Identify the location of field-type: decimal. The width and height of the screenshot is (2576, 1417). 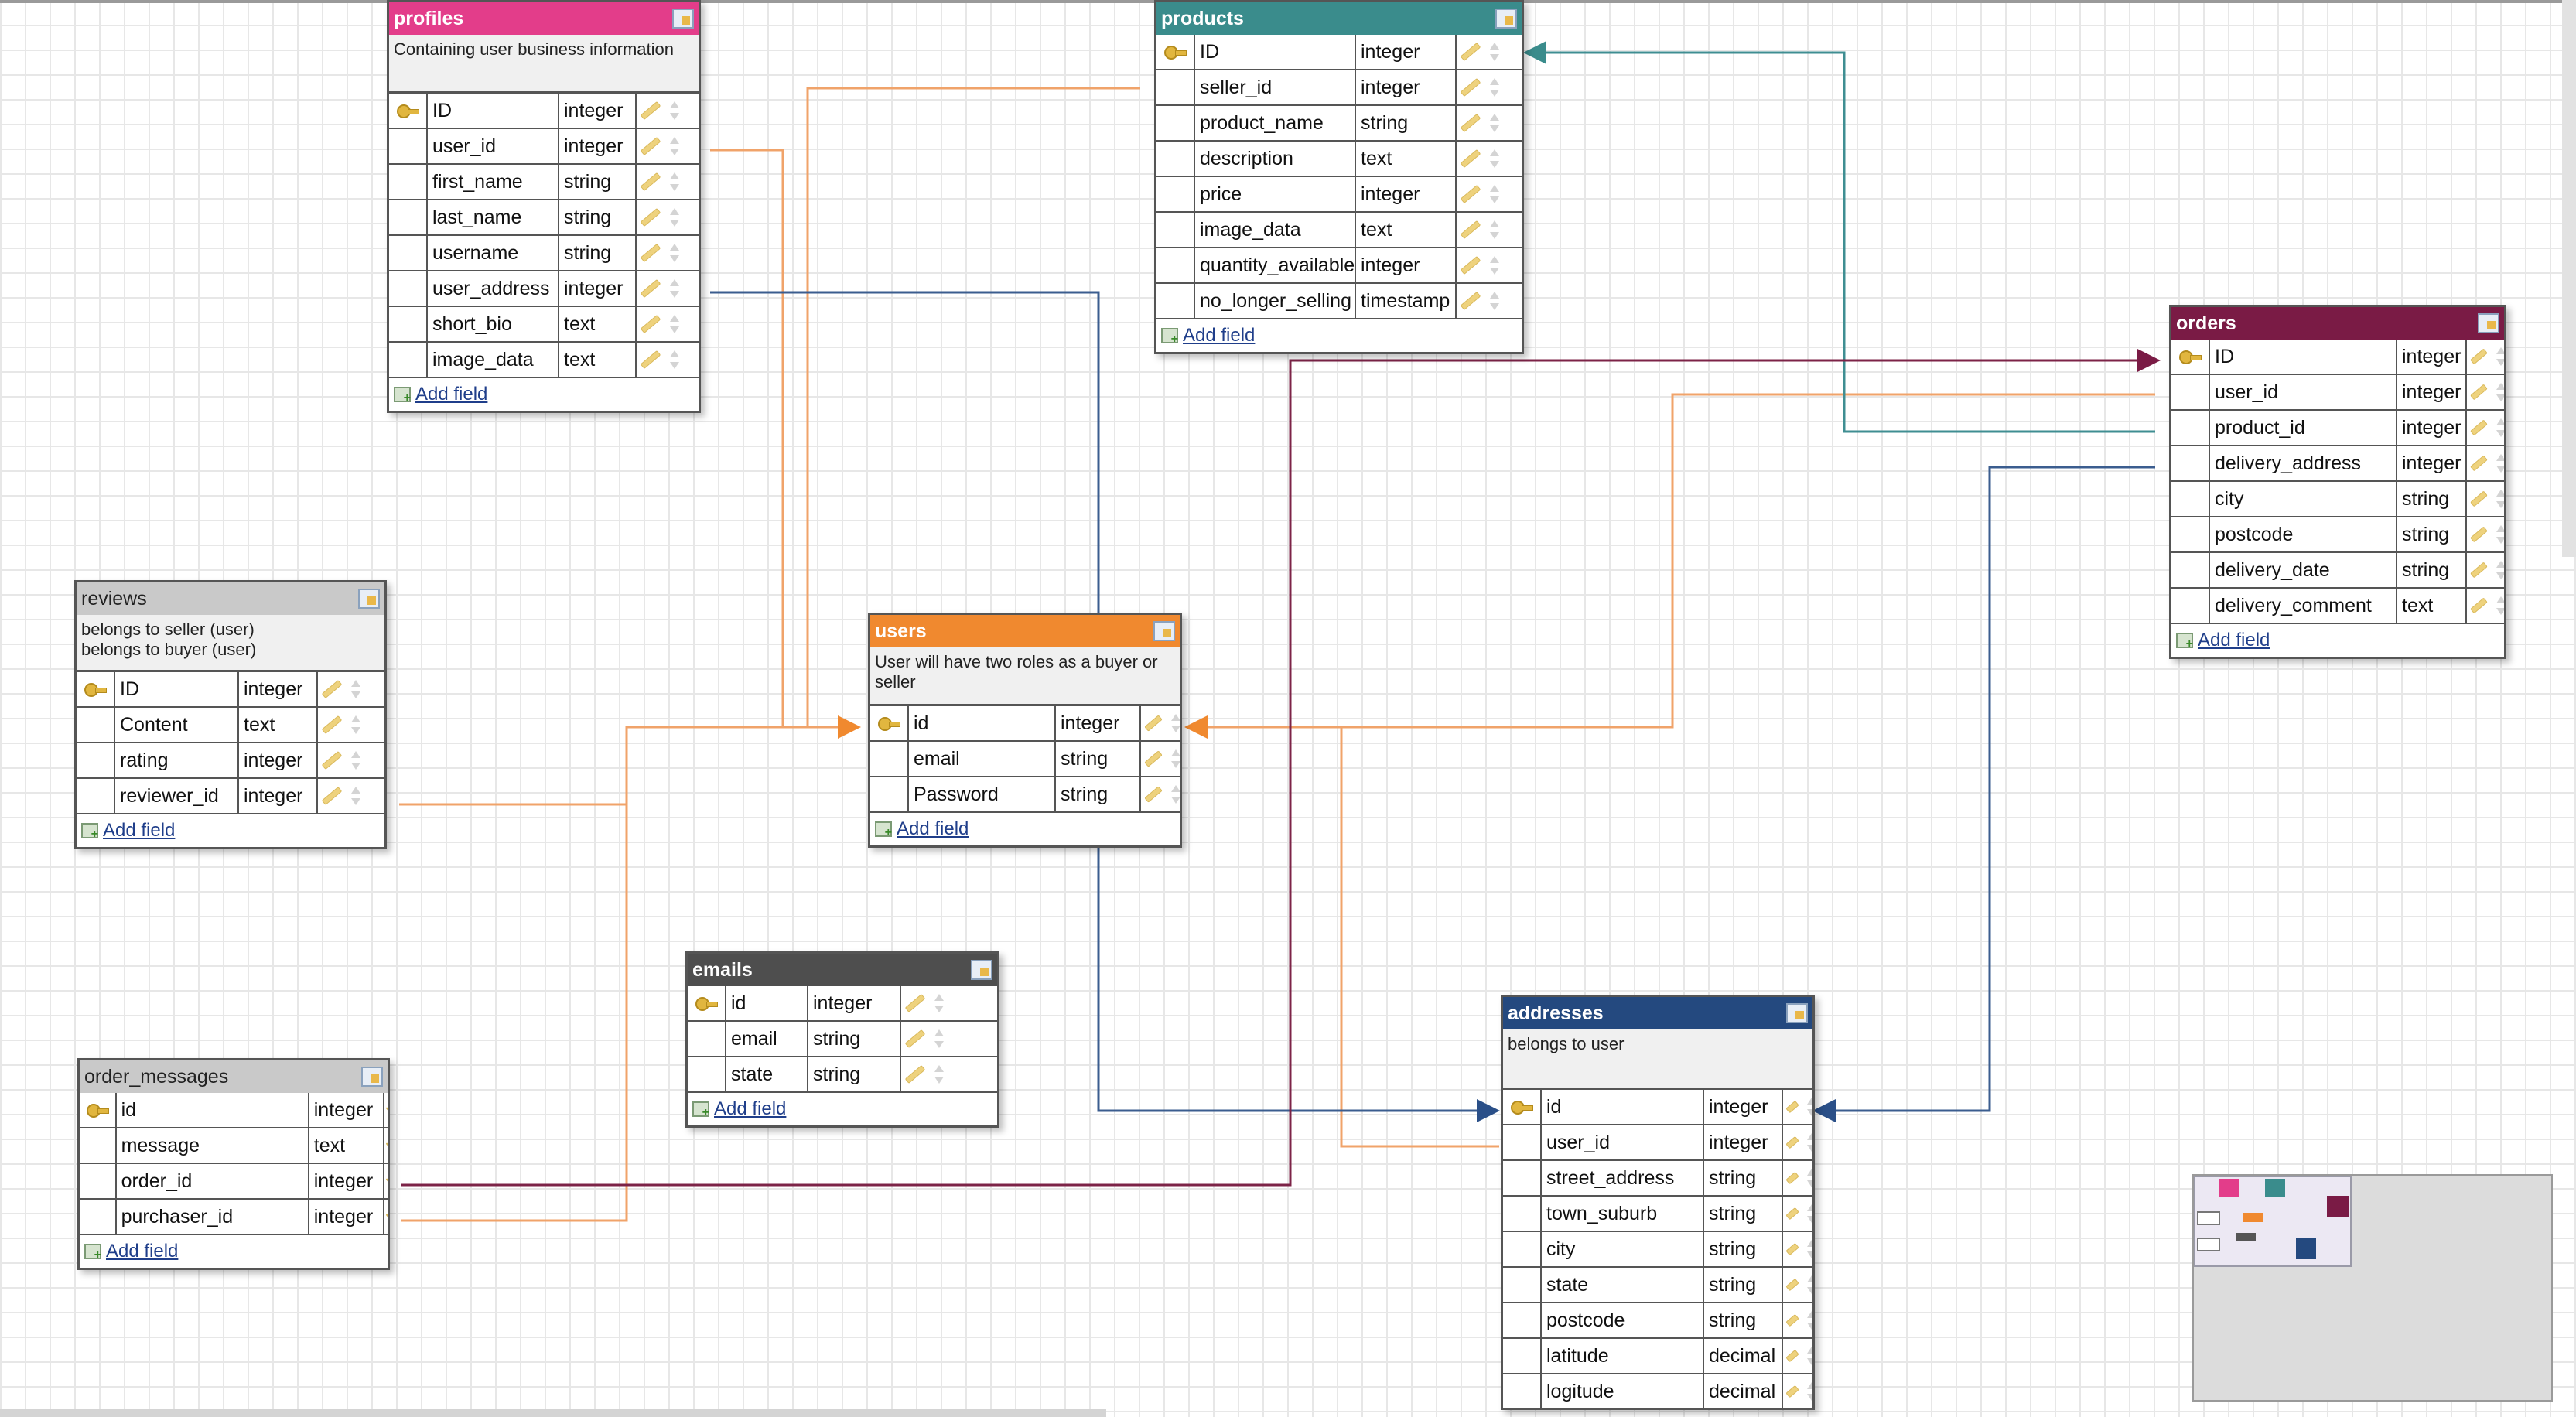
(1743, 1356).